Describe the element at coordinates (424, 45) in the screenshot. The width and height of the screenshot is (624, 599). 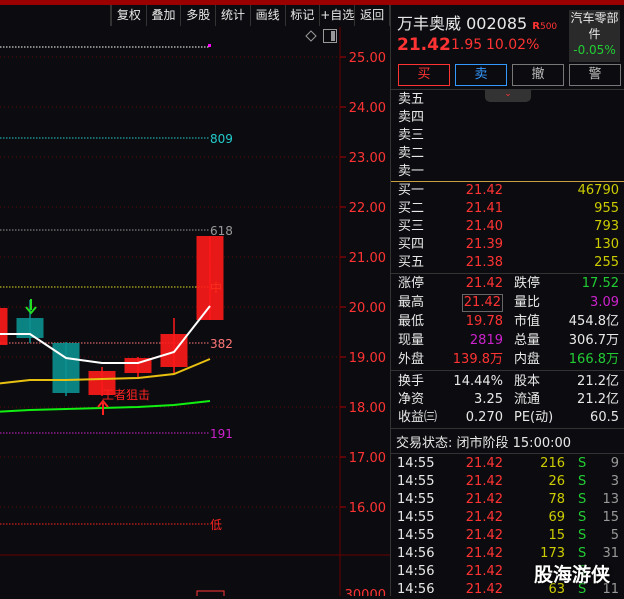
I see `last-price: 21.42` at that location.